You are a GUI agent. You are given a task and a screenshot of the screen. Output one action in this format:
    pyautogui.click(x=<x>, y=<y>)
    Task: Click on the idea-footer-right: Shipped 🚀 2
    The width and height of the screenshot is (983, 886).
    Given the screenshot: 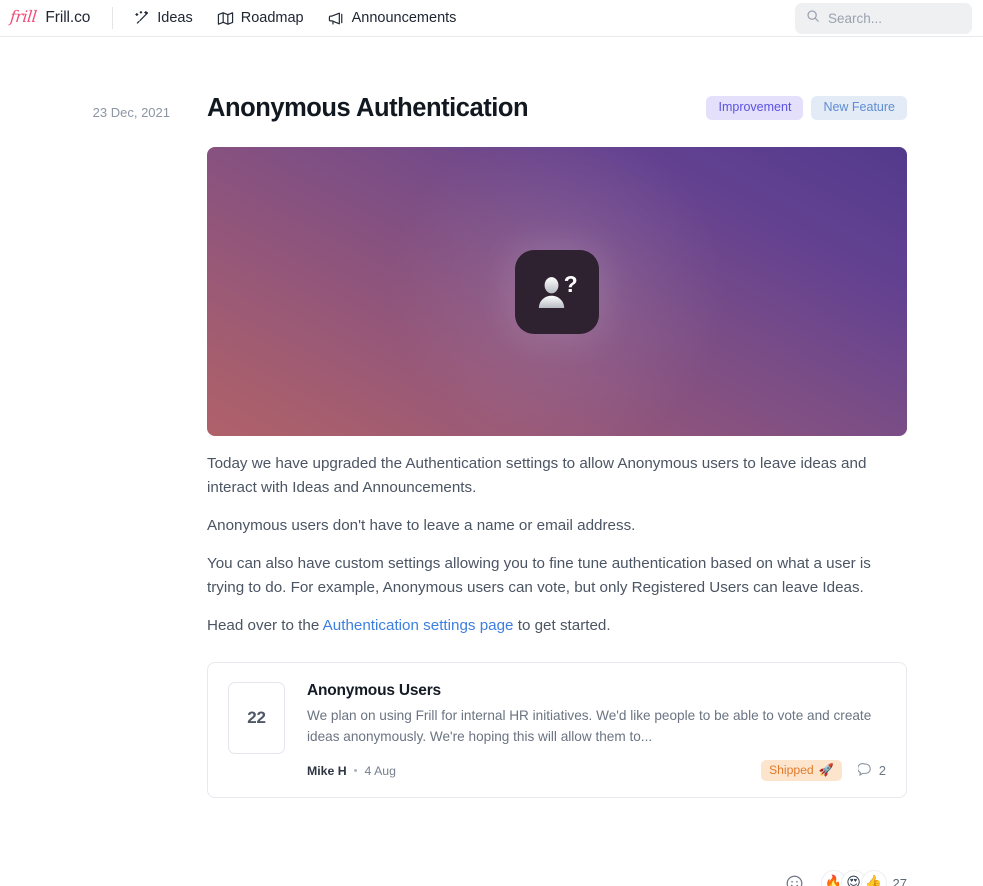 What is the action you would take?
    pyautogui.click(x=823, y=771)
    